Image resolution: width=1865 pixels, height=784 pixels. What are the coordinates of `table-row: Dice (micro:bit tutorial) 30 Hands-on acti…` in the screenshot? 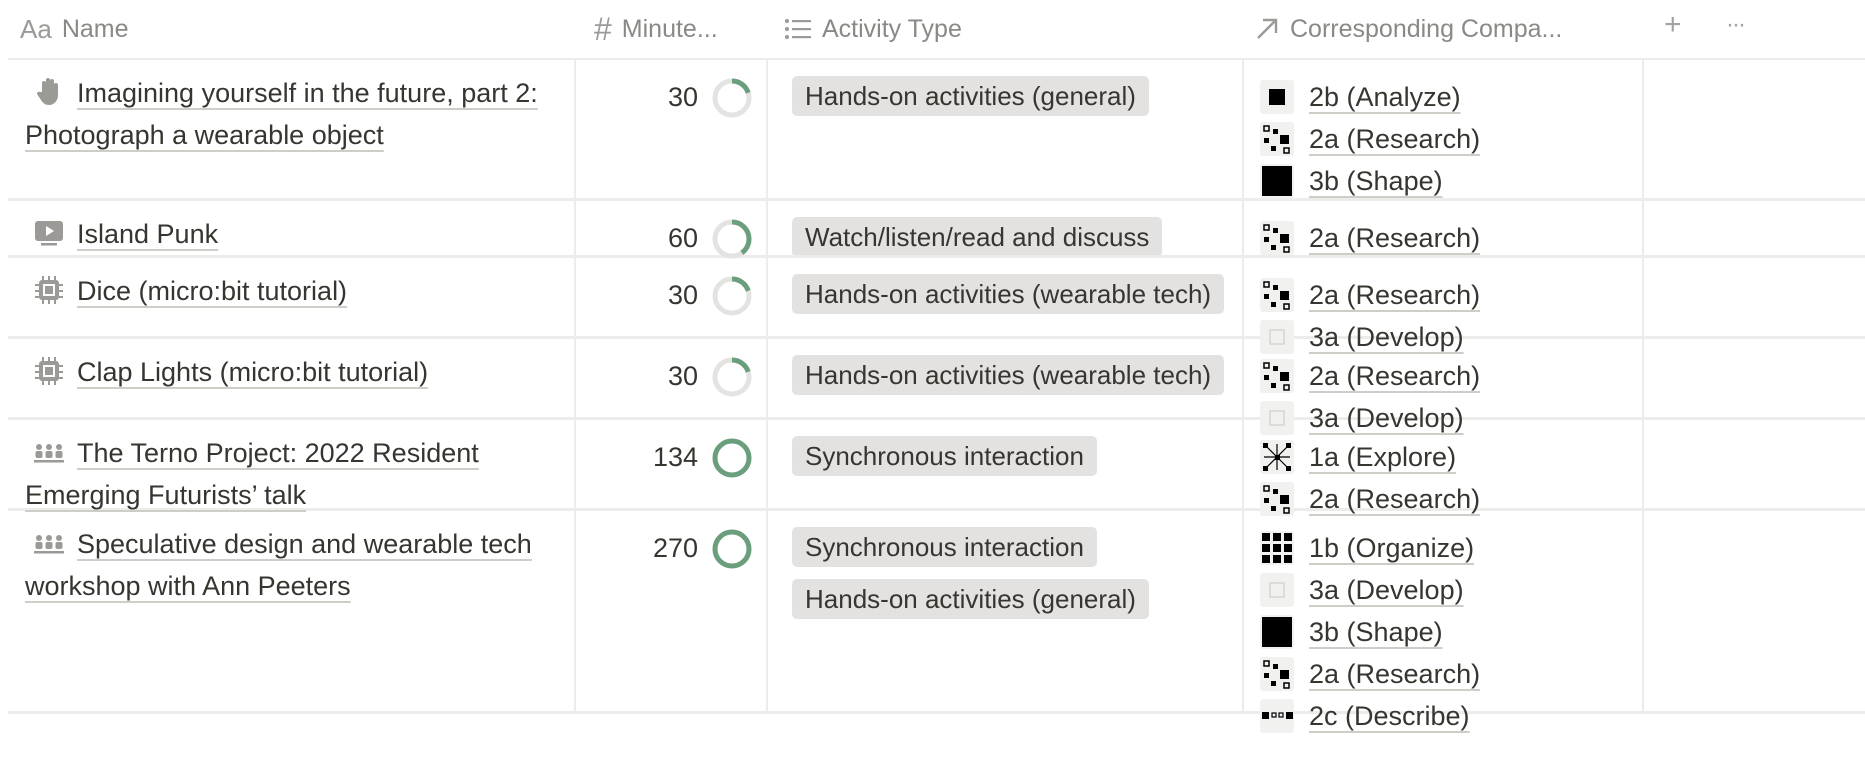 It's located at (936, 306).